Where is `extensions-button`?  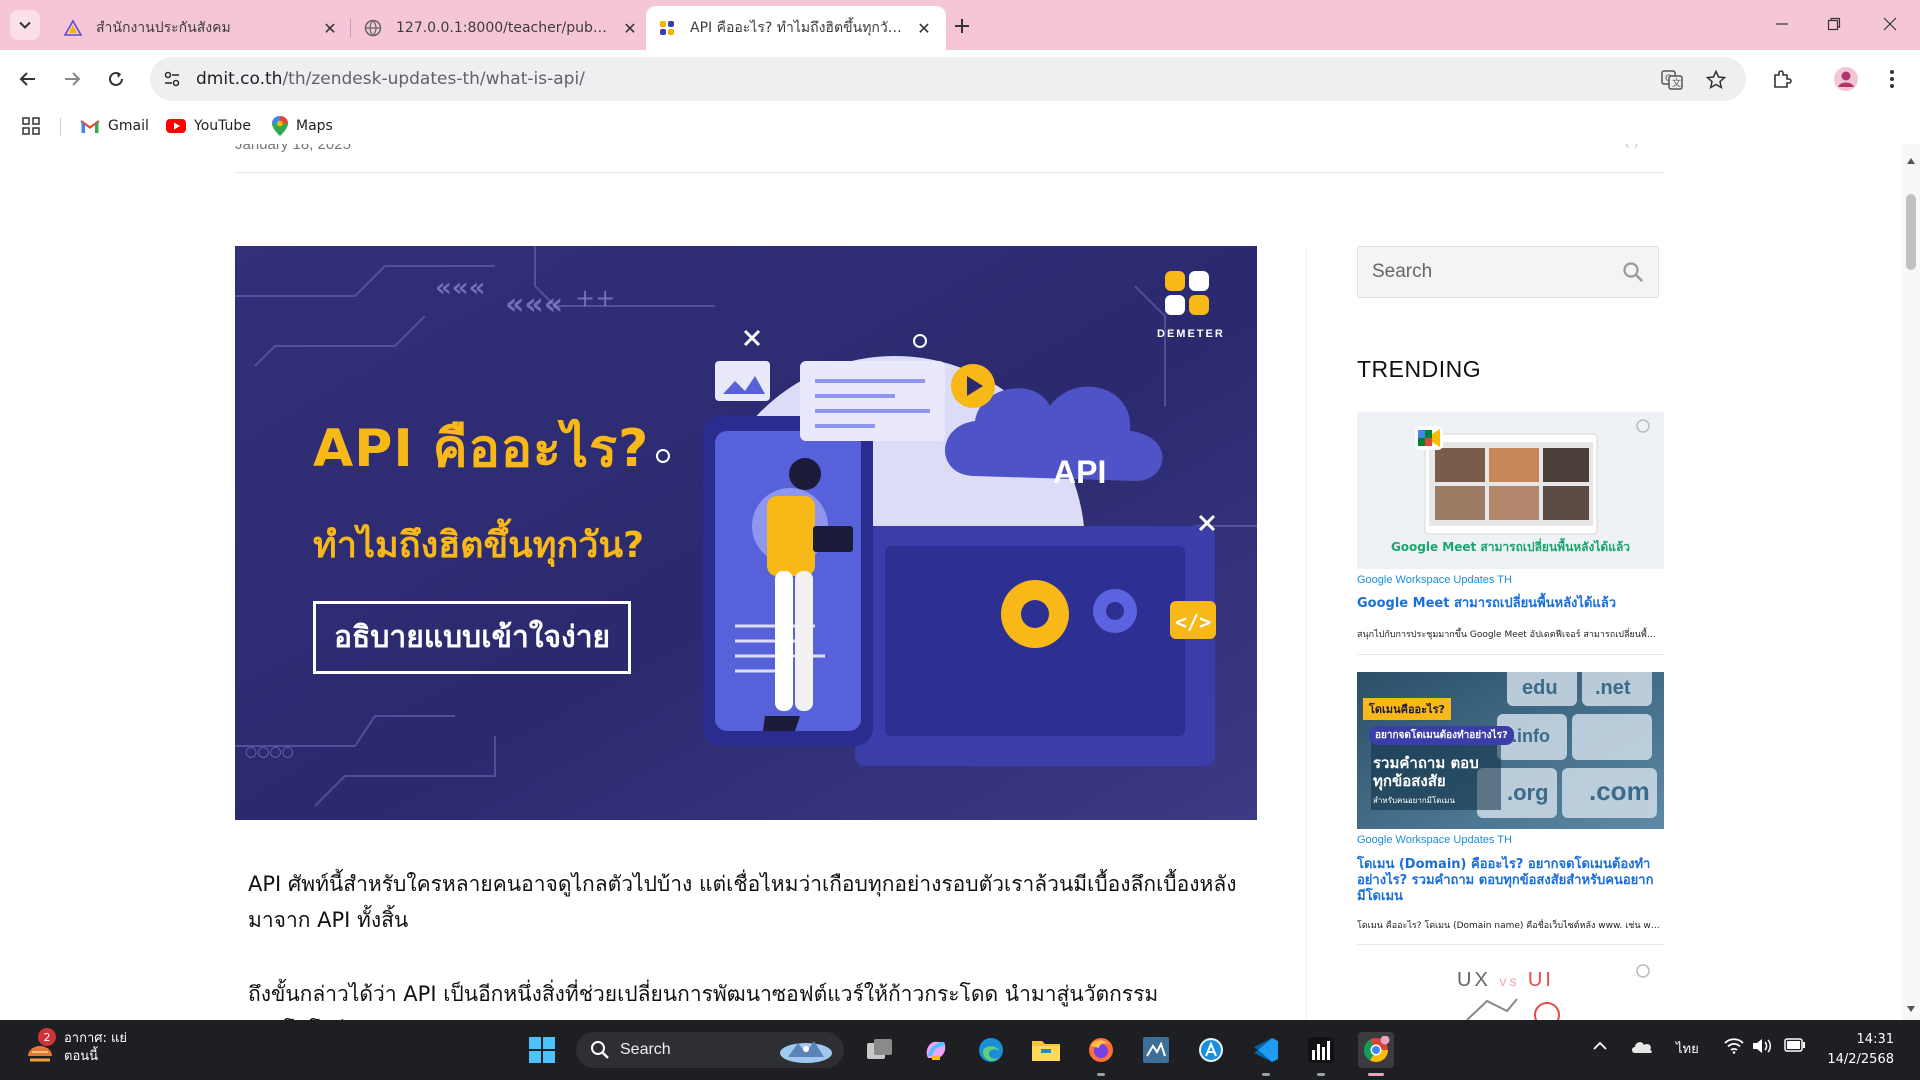 extensions-button is located at coordinates (1782, 79).